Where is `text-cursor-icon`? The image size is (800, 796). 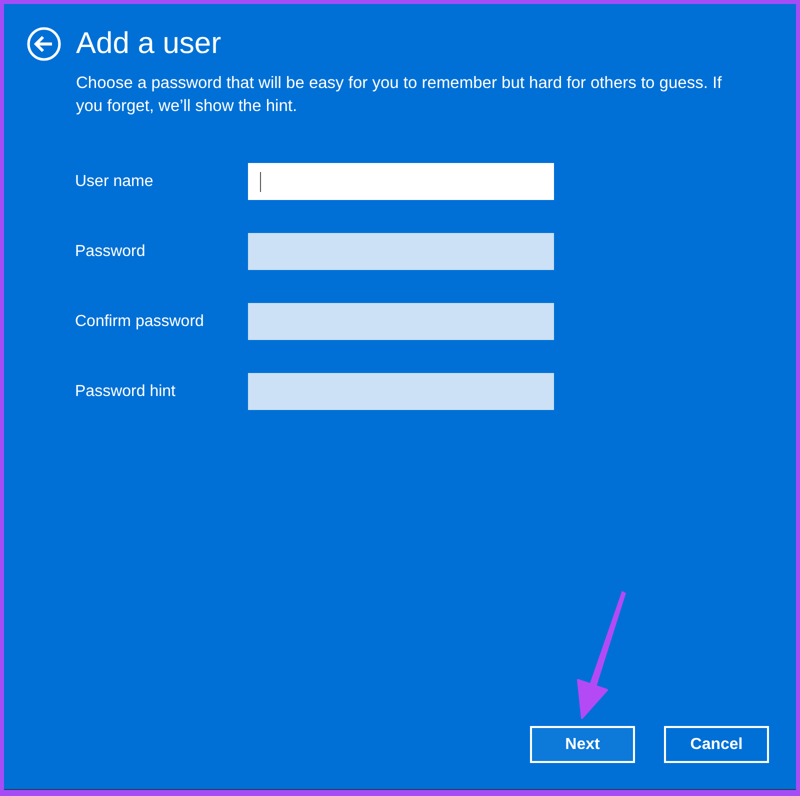
text-cursor-icon is located at coordinates (260, 182).